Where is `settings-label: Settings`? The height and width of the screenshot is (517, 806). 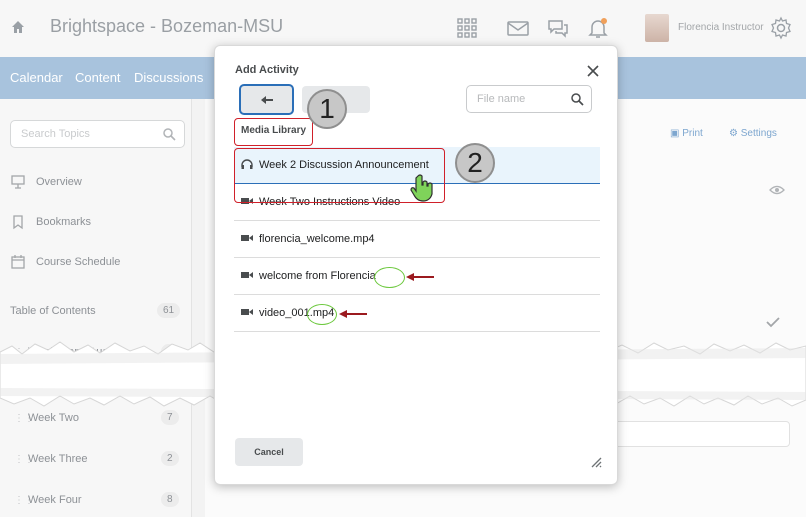 settings-label: Settings is located at coordinates (758, 133).